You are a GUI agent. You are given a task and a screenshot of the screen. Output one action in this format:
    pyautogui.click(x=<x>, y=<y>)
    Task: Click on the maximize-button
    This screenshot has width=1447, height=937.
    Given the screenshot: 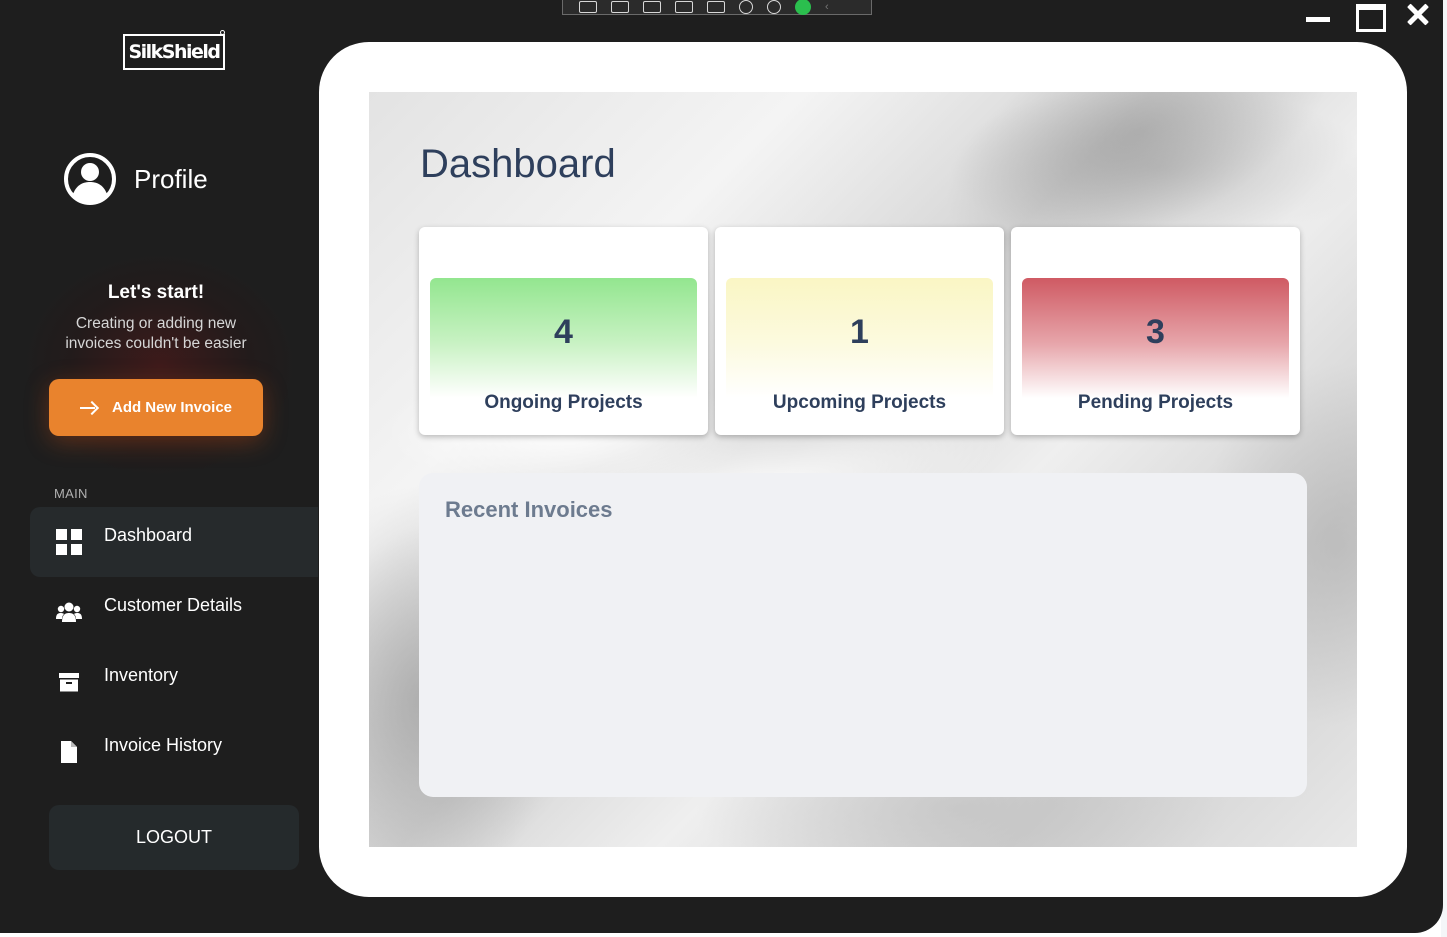 What is the action you would take?
    pyautogui.click(x=1370, y=17)
    